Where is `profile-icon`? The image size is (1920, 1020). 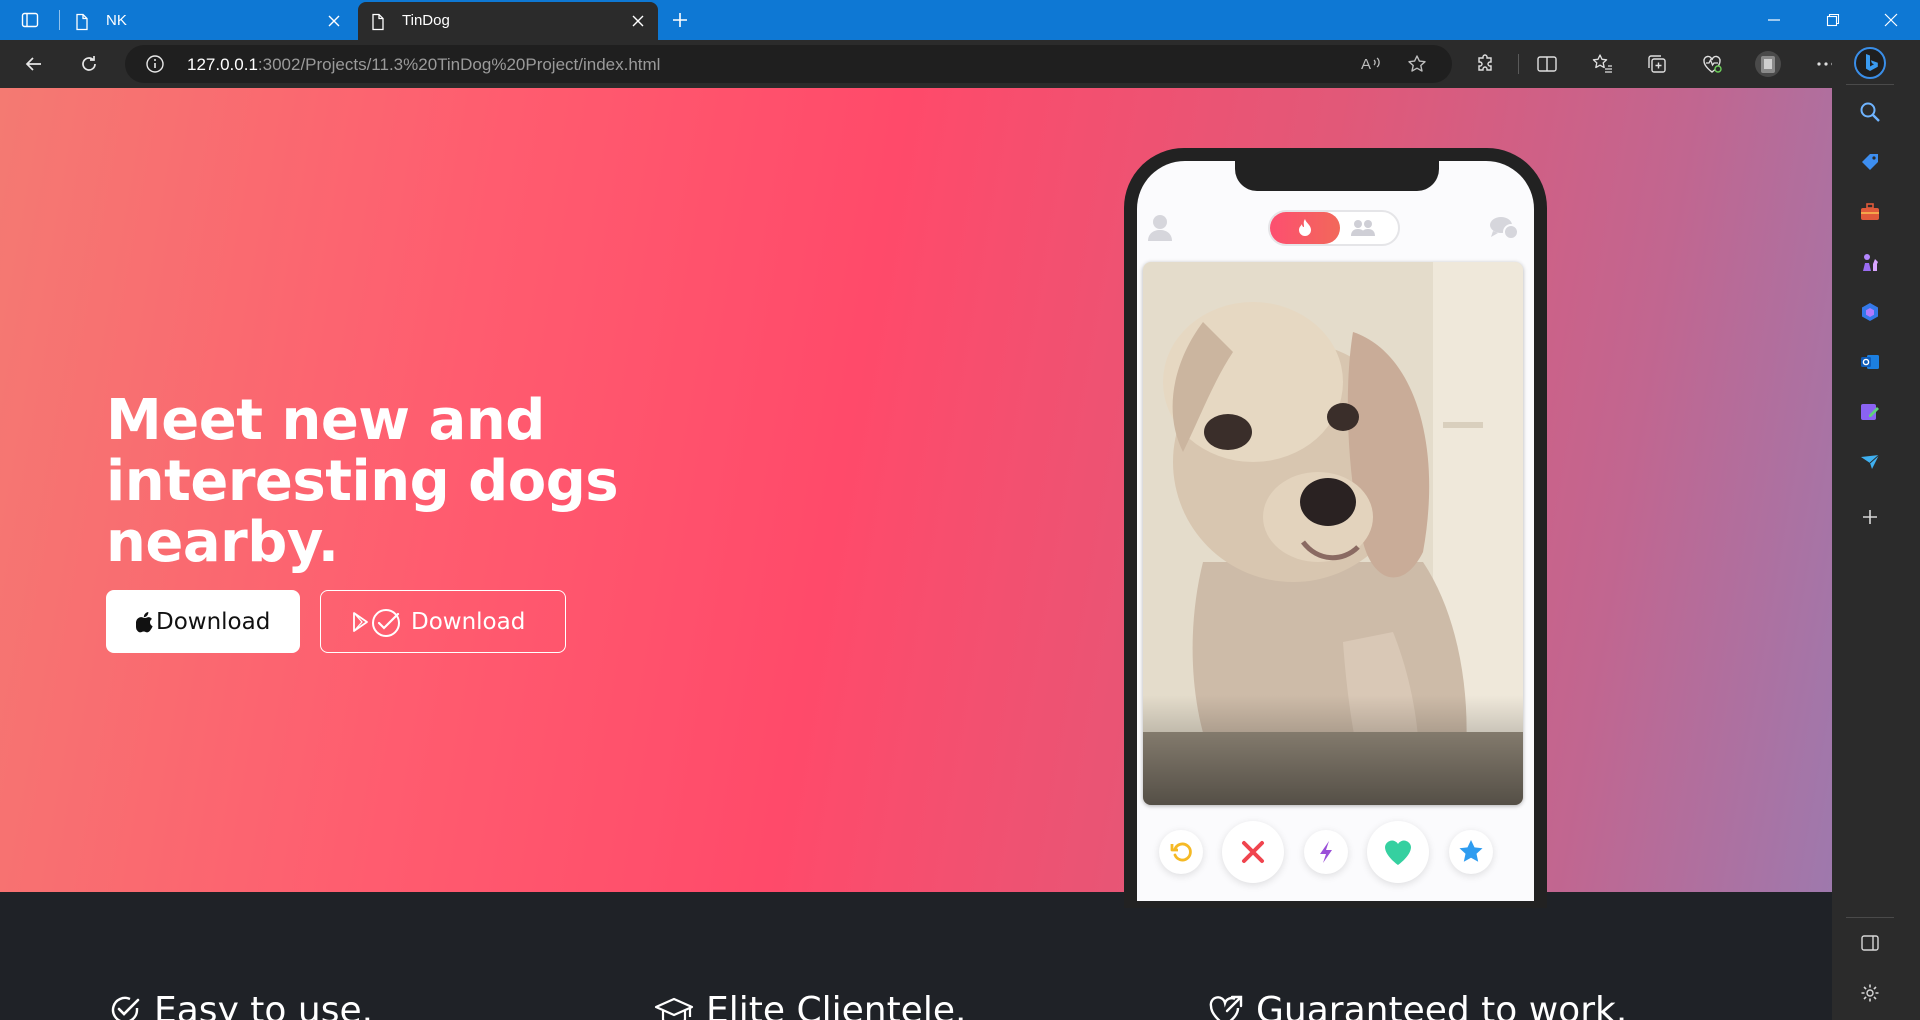
profile-icon is located at coordinates (1160, 228).